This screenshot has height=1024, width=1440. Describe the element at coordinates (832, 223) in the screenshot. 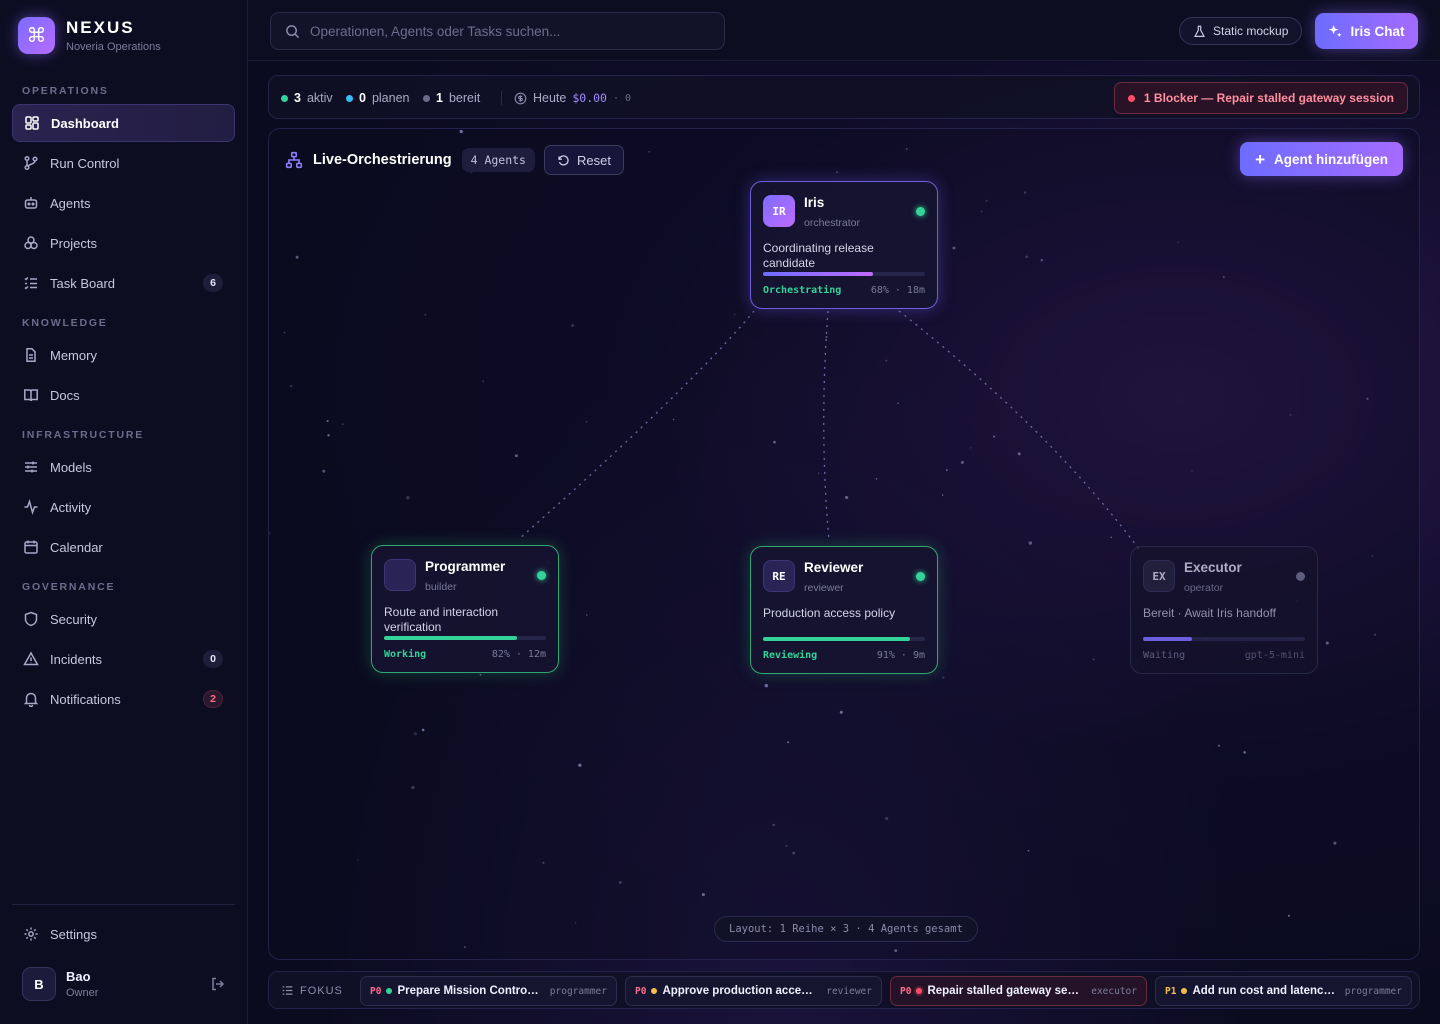

I see `agent-role: orchestrator` at that location.